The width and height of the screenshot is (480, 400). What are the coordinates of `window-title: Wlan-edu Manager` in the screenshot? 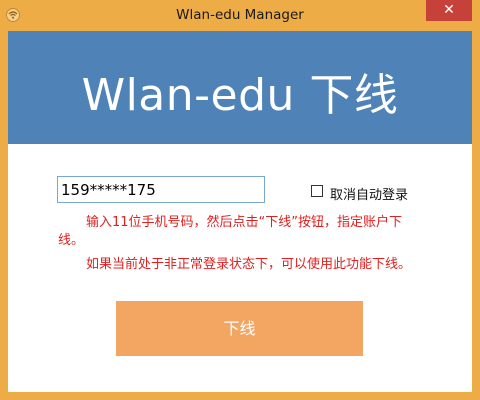 It's located at (240, 15).